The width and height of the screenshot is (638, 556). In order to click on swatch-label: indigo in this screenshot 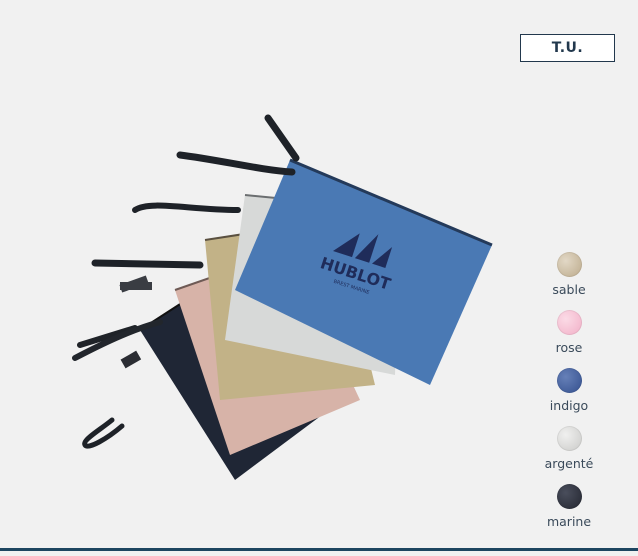, I will do `click(569, 405)`.